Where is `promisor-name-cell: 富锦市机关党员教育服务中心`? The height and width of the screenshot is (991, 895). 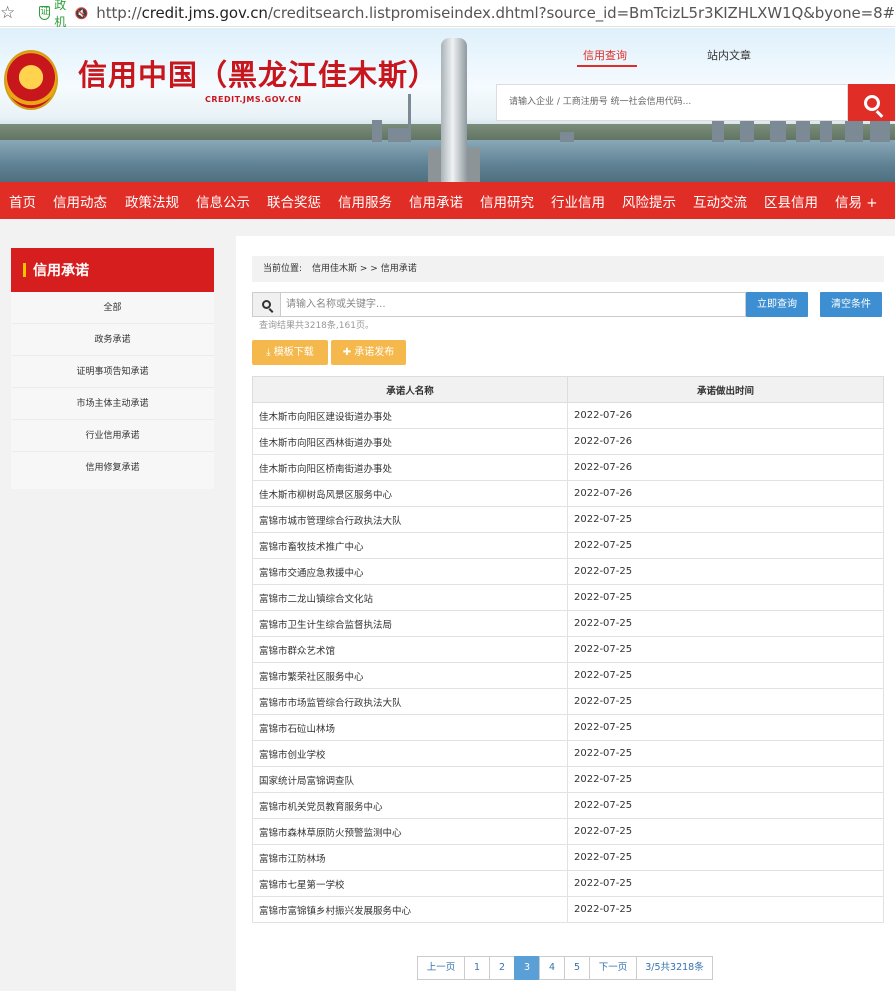
promisor-name-cell: 富锦市机关党员教育服务中心 is located at coordinates (410, 805).